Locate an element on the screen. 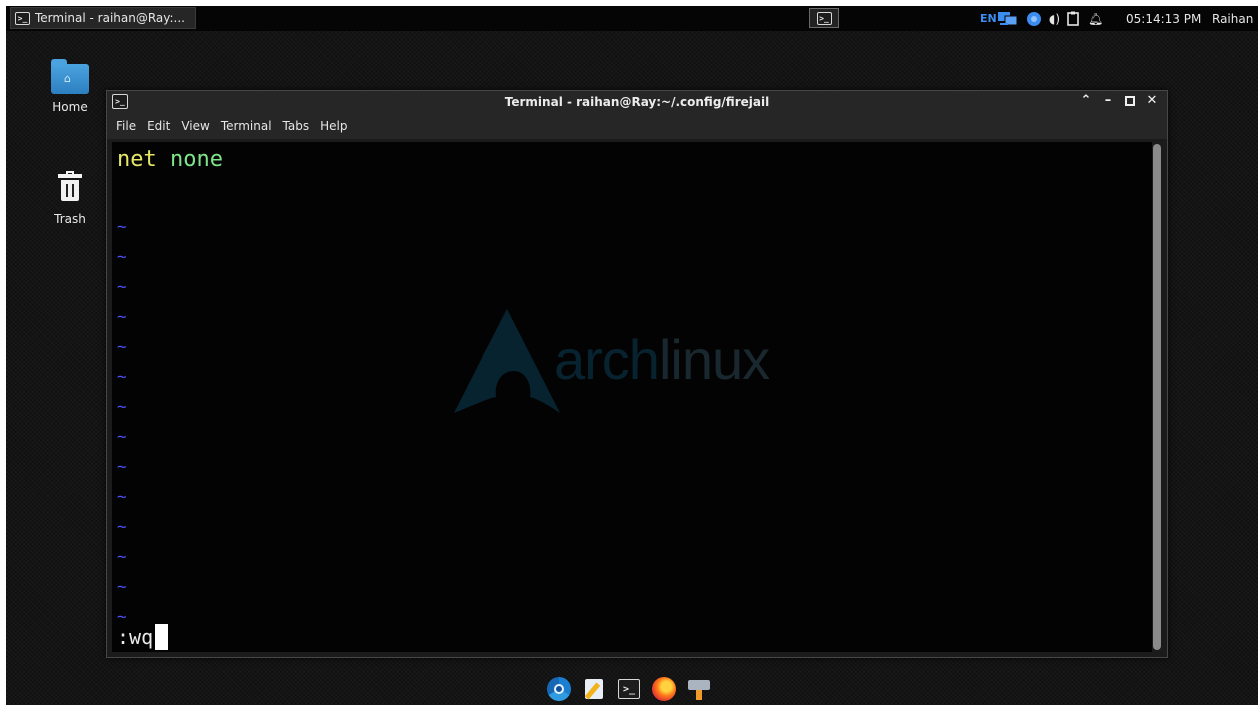  network-icon is located at coordinates (1008, 18).